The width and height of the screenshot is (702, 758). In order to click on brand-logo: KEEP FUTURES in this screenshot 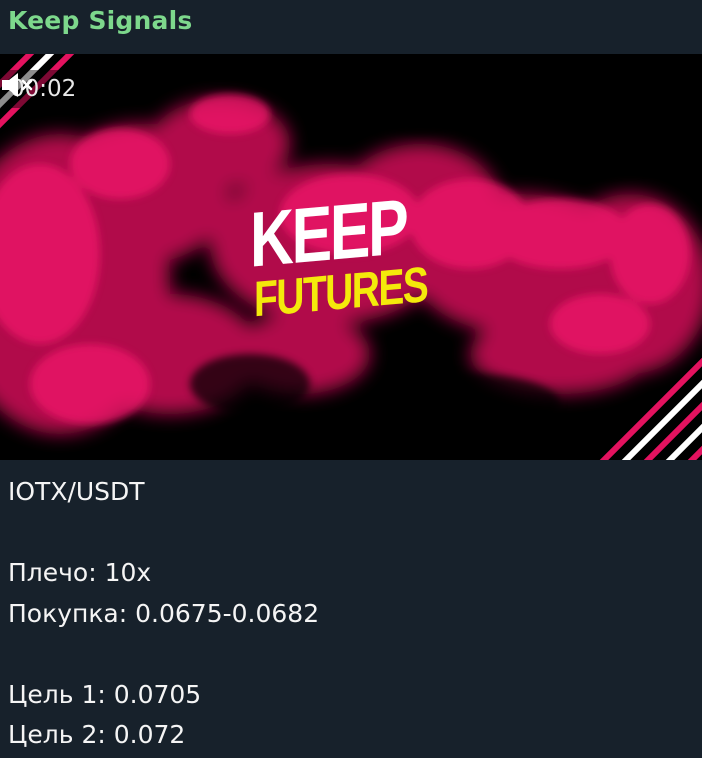, I will do `click(350, 255)`.